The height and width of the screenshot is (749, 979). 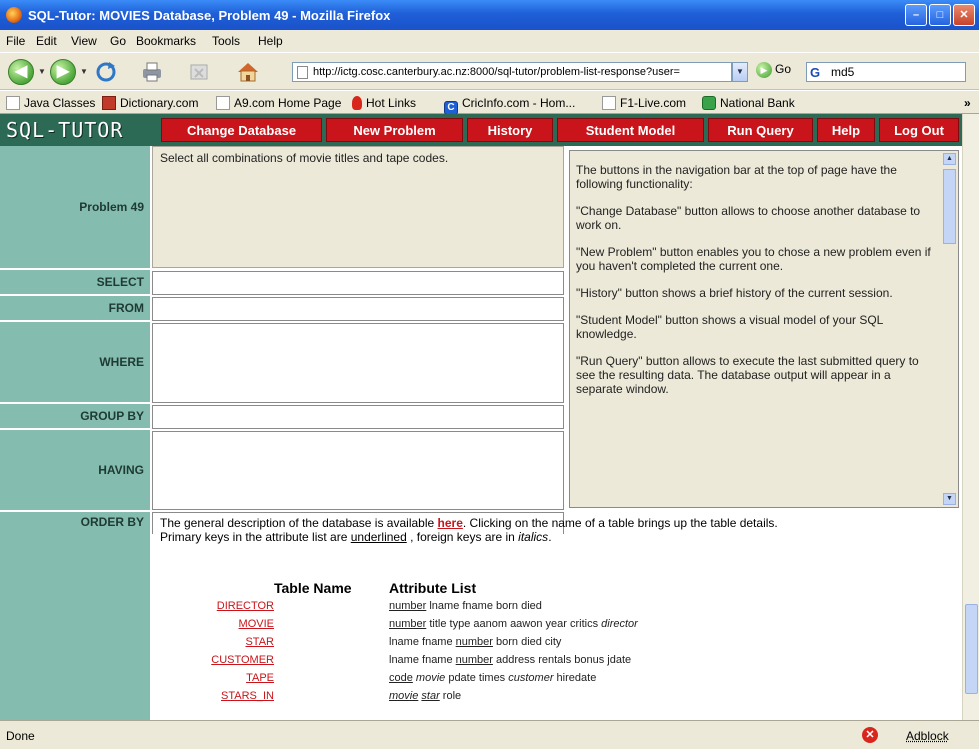 I want to click on change-database-button: Change Database, so click(x=241, y=130).